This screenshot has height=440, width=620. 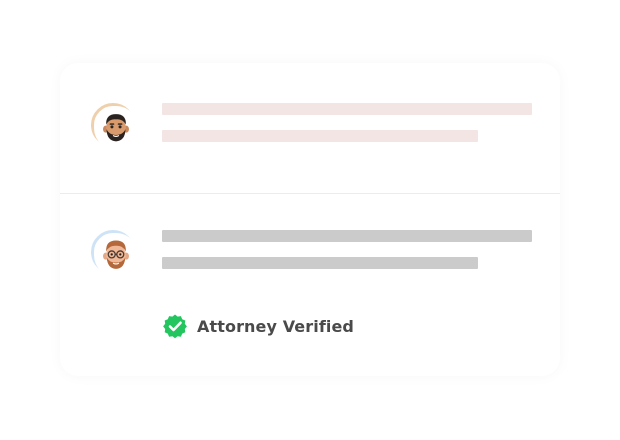 I want to click on divider, so click(x=310, y=193).